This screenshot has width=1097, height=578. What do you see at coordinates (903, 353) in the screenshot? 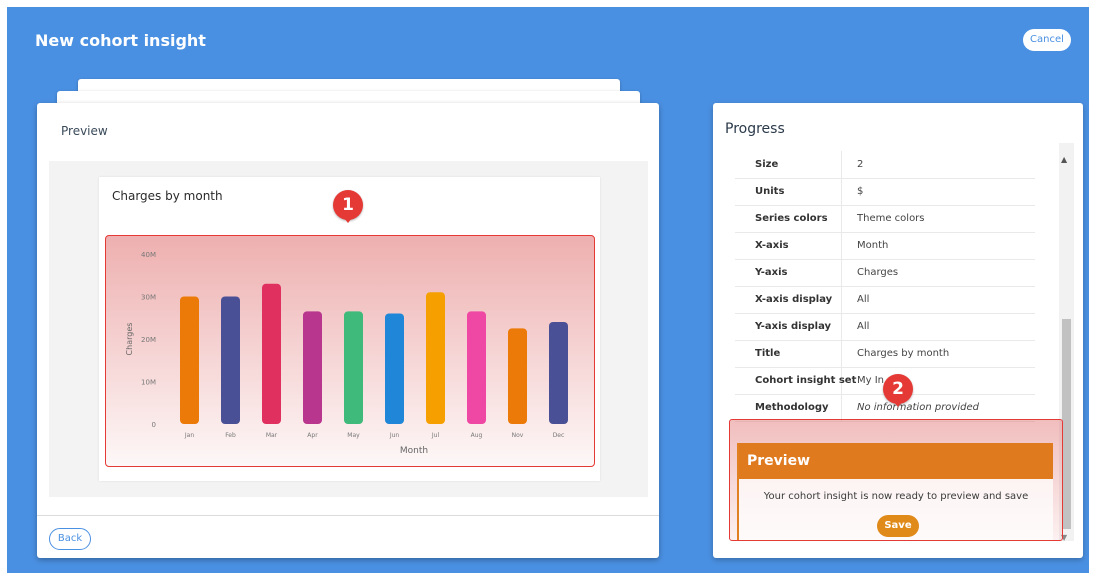
I see `progress-row-value: Charges by month` at bounding box center [903, 353].